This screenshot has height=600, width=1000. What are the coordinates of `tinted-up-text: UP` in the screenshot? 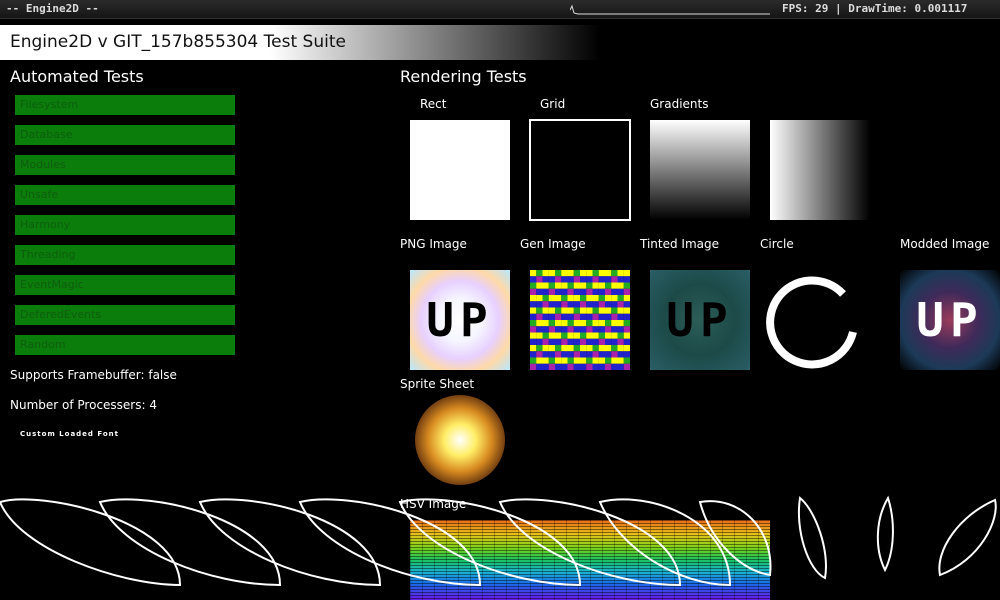 It's located at (700, 320).